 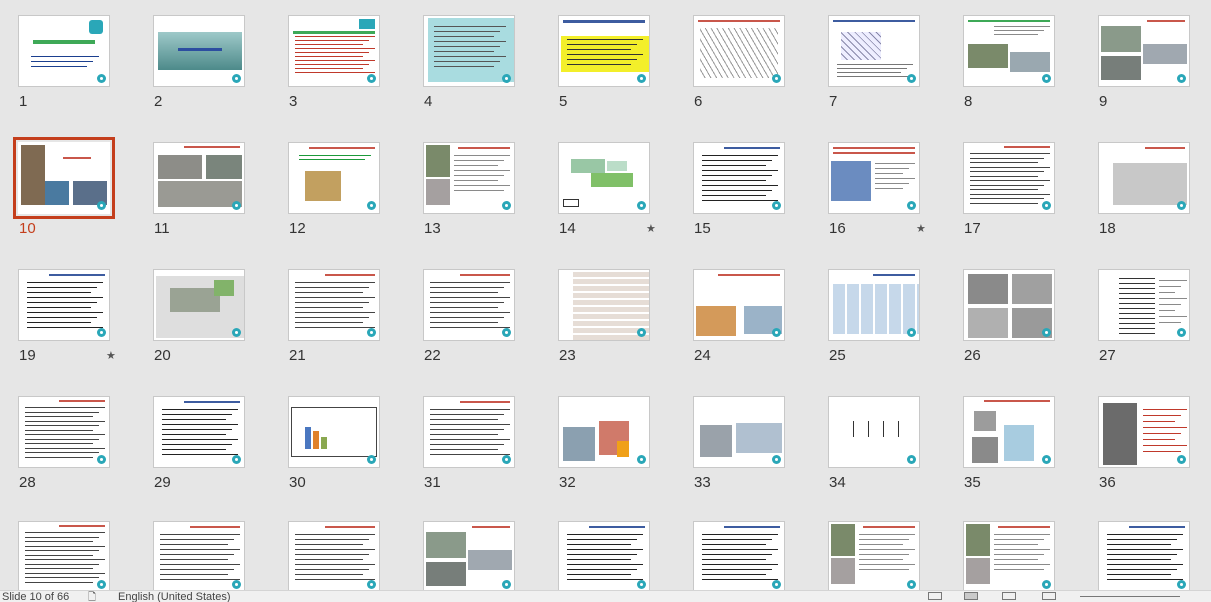 I want to click on slide-number: 11, so click(x=162, y=228).